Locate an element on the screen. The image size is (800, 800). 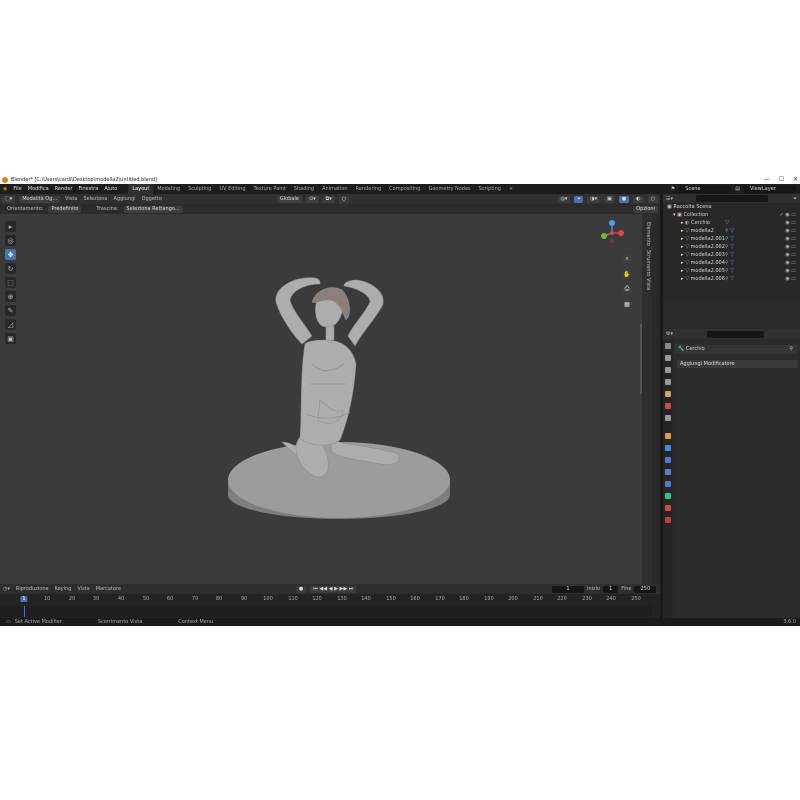
outliner-row-object: ▸ ▽ modella2.003 ⚲ ▽ ◉ ▭ is located at coordinates (731, 255).